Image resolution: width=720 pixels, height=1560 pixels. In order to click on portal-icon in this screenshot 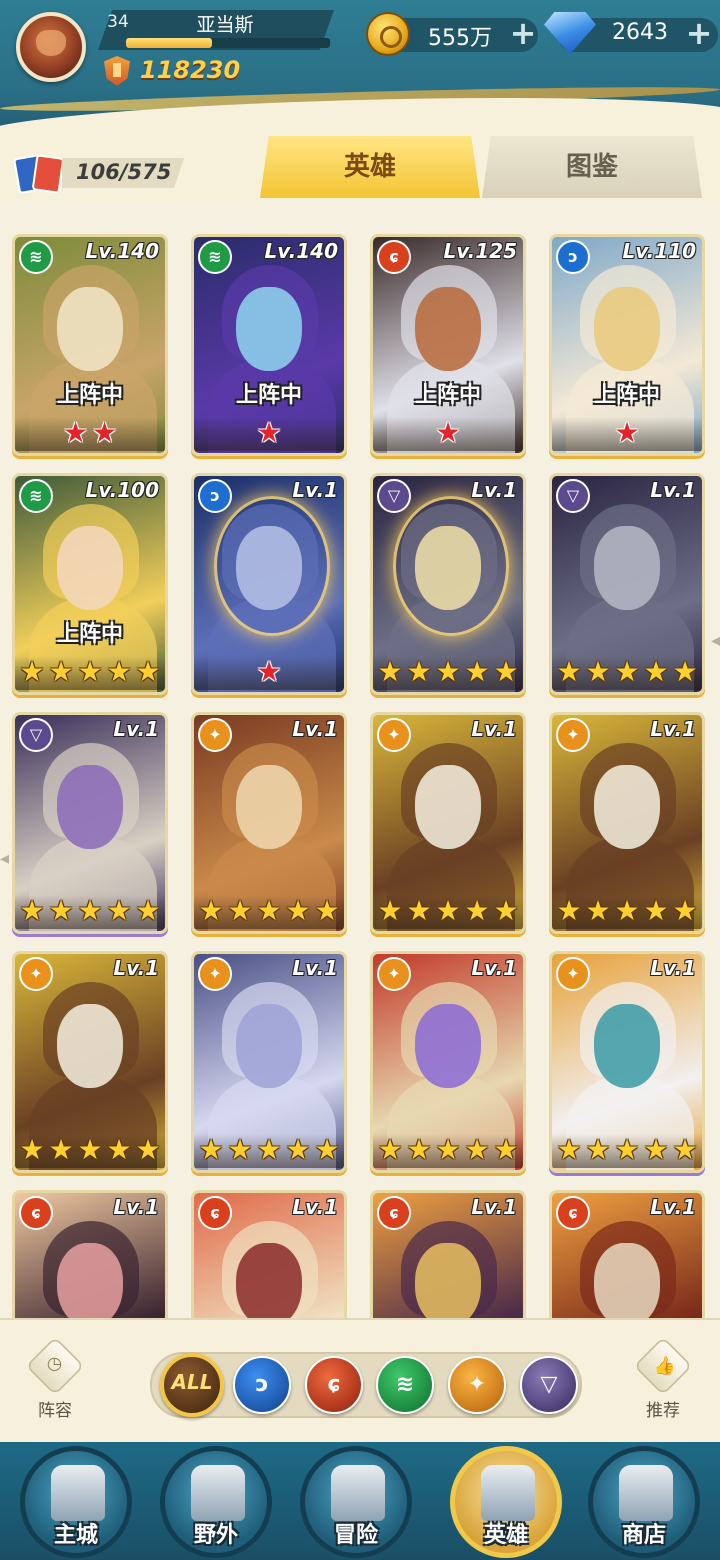, I will do `click(218, 1493)`.